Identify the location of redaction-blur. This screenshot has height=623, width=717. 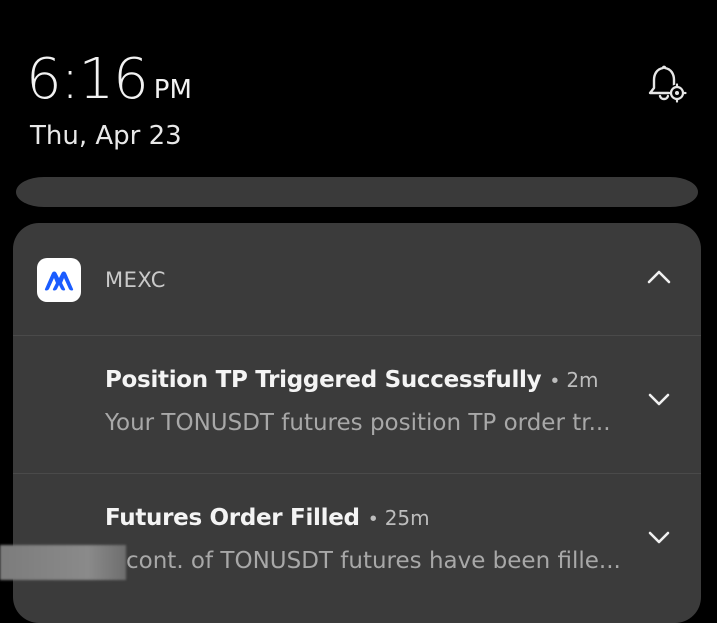
(63, 562).